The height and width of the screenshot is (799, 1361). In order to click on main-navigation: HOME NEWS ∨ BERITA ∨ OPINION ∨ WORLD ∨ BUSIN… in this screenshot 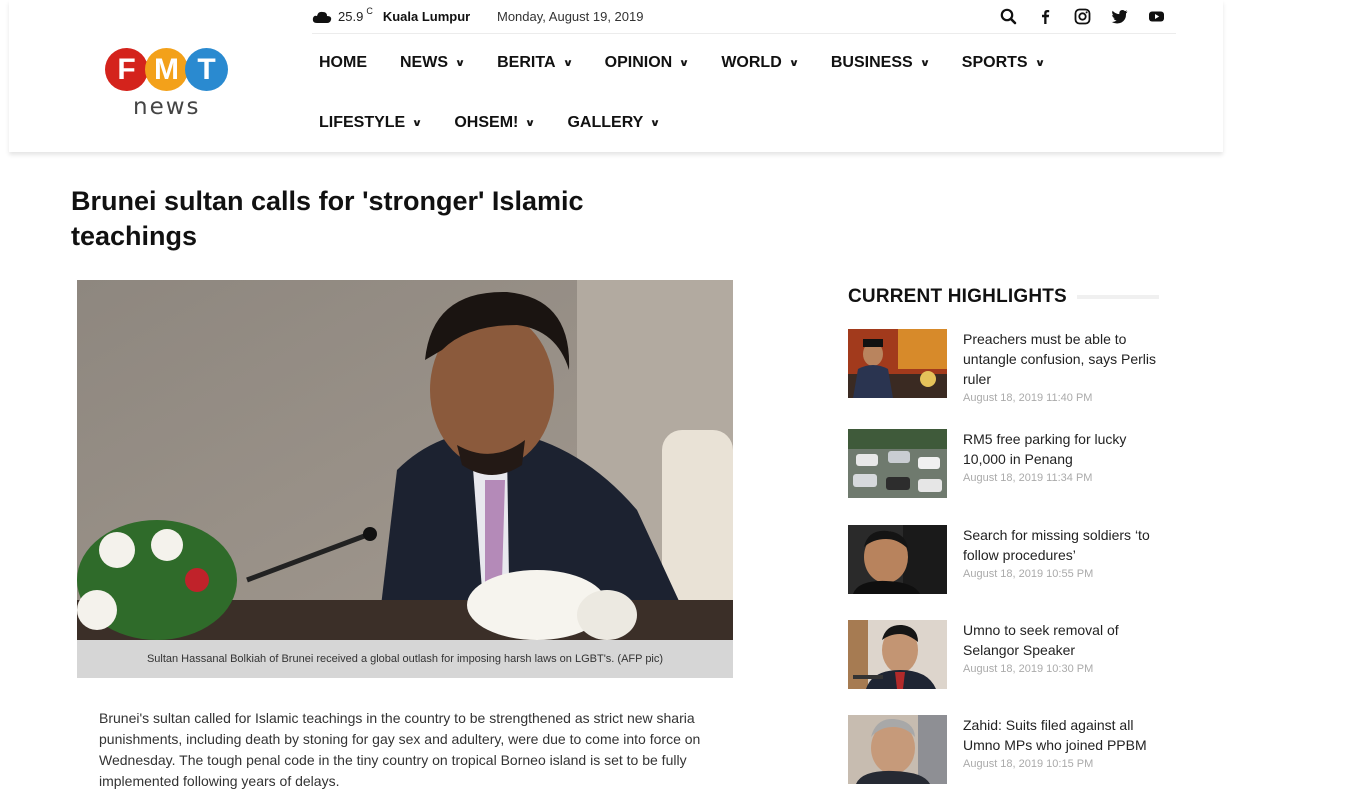, I will do `click(699, 93)`.